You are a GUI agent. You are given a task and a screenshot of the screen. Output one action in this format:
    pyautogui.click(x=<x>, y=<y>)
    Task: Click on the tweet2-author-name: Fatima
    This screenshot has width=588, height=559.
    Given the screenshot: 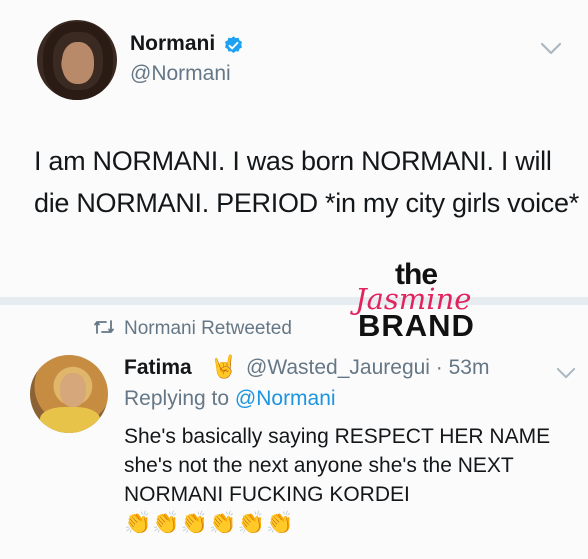 What is the action you would take?
    pyautogui.click(x=158, y=368)
    